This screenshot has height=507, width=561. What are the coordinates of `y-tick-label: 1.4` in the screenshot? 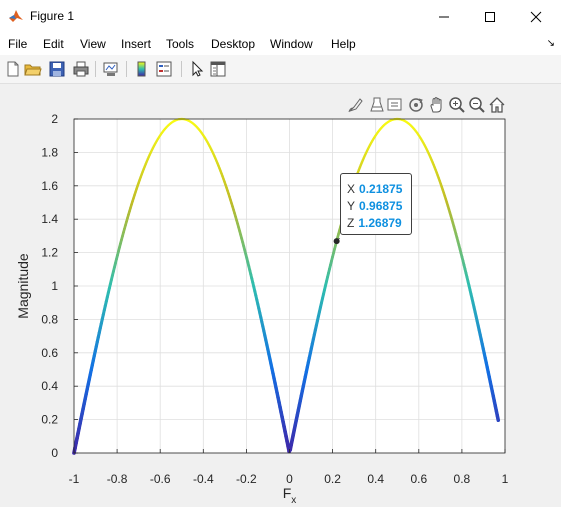 It's located at (49, 219).